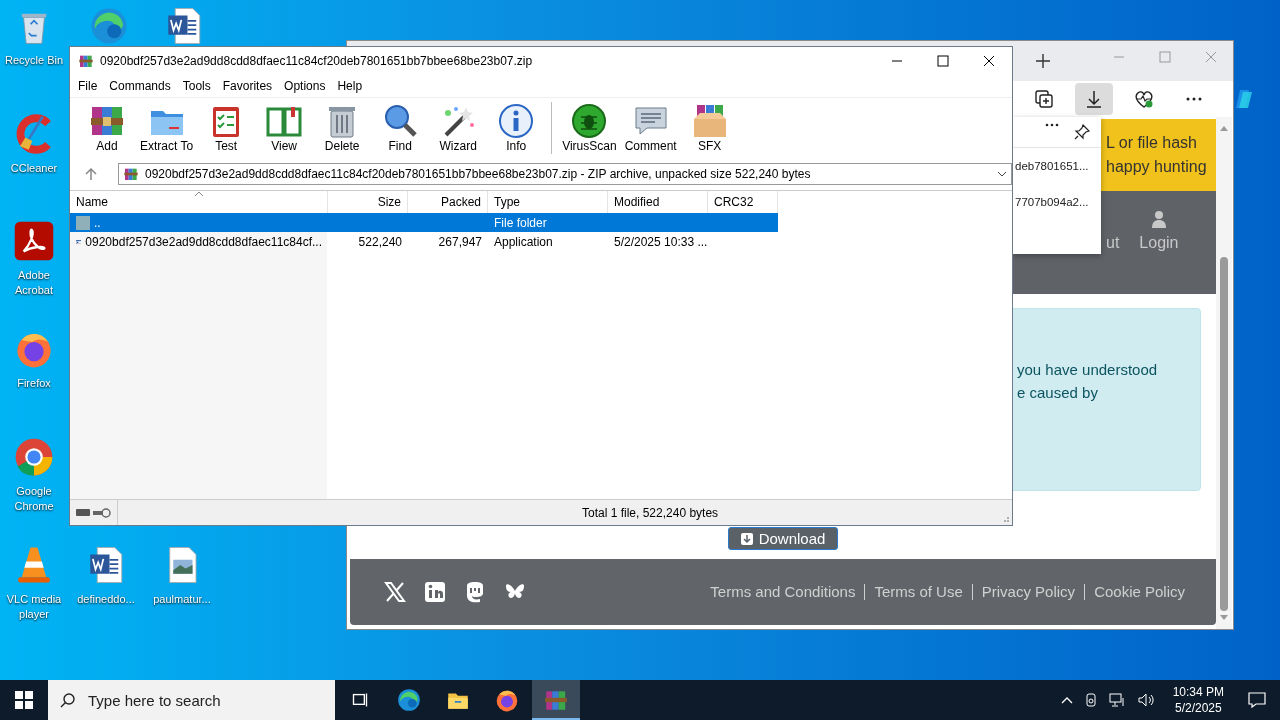  Describe the element at coordinates (305, 86) in the screenshot. I see `menu-item: Options` at that location.